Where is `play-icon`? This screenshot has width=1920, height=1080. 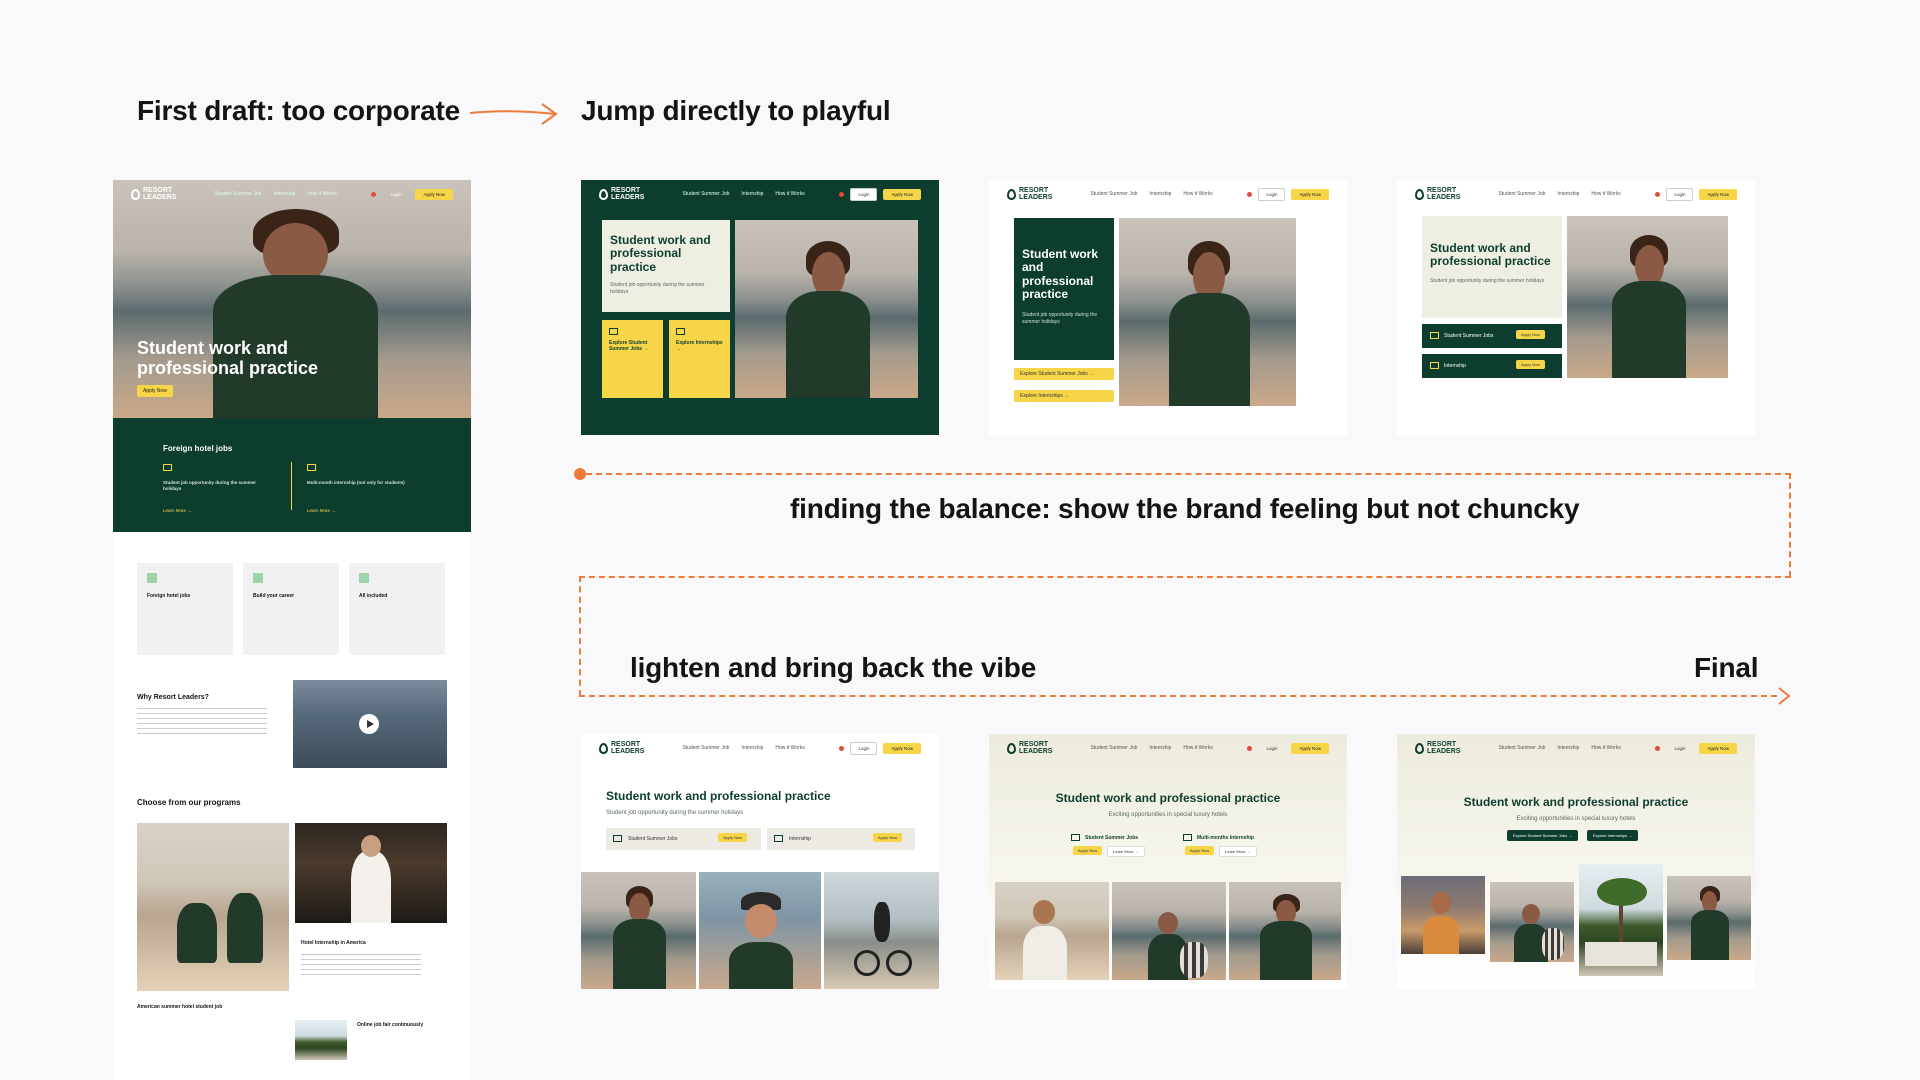
play-icon is located at coordinates (370, 724).